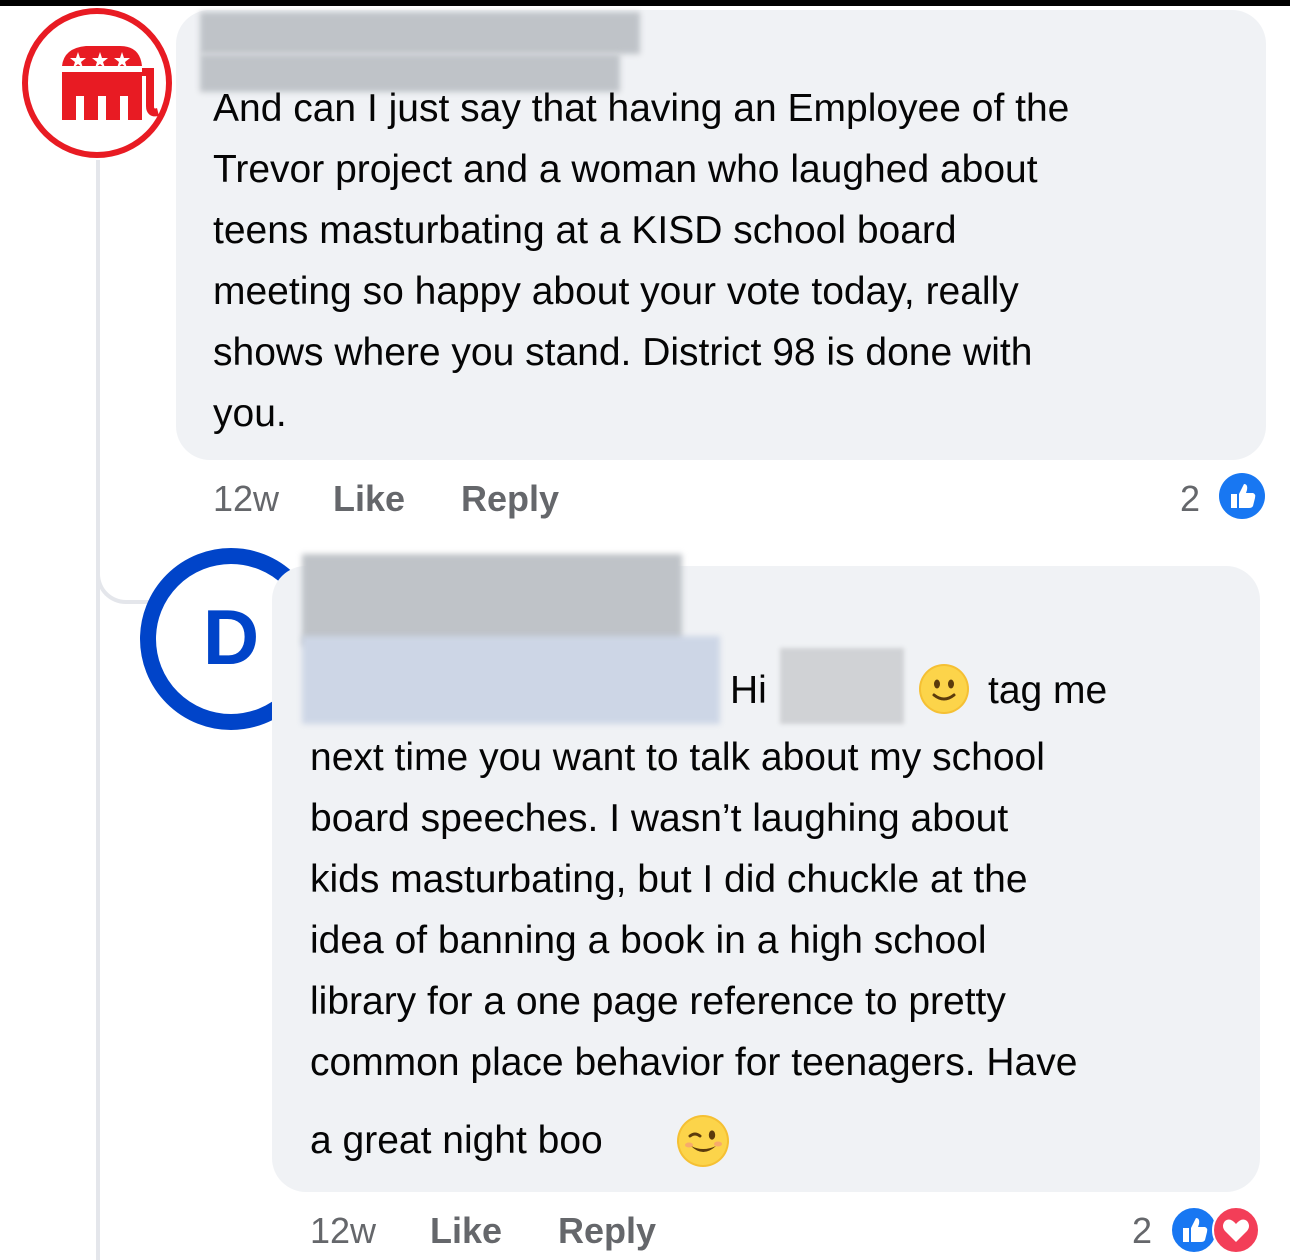 Image resolution: width=1290 pixels, height=1260 pixels. What do you see at coordinates (369, 499) in the screenshot?
I see `comment-1-like-button: Like` at bounding box center [369, 499].